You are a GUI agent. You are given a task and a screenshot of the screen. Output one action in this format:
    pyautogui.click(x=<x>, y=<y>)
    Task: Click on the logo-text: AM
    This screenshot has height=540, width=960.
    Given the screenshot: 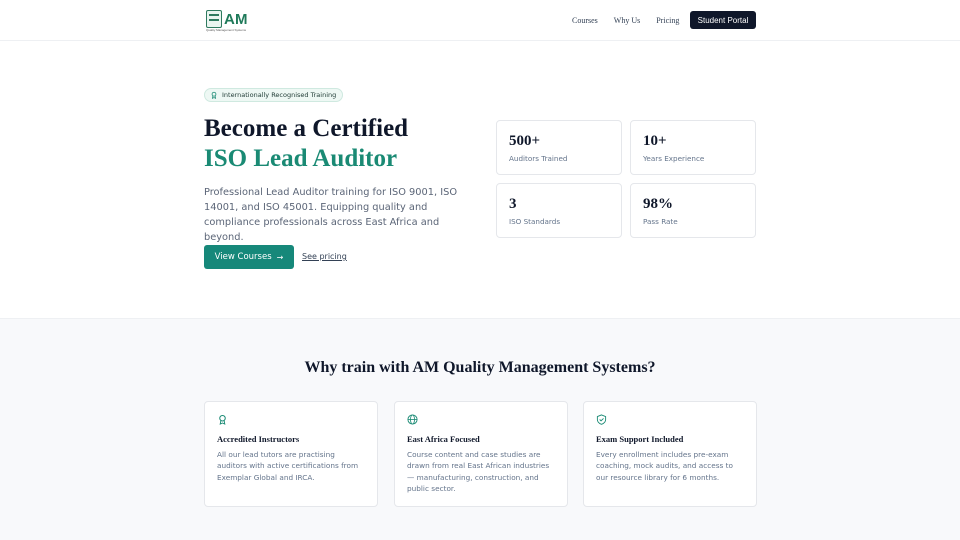 What is the action you would take?
    pyautogui.click(x=236, y=19)
    